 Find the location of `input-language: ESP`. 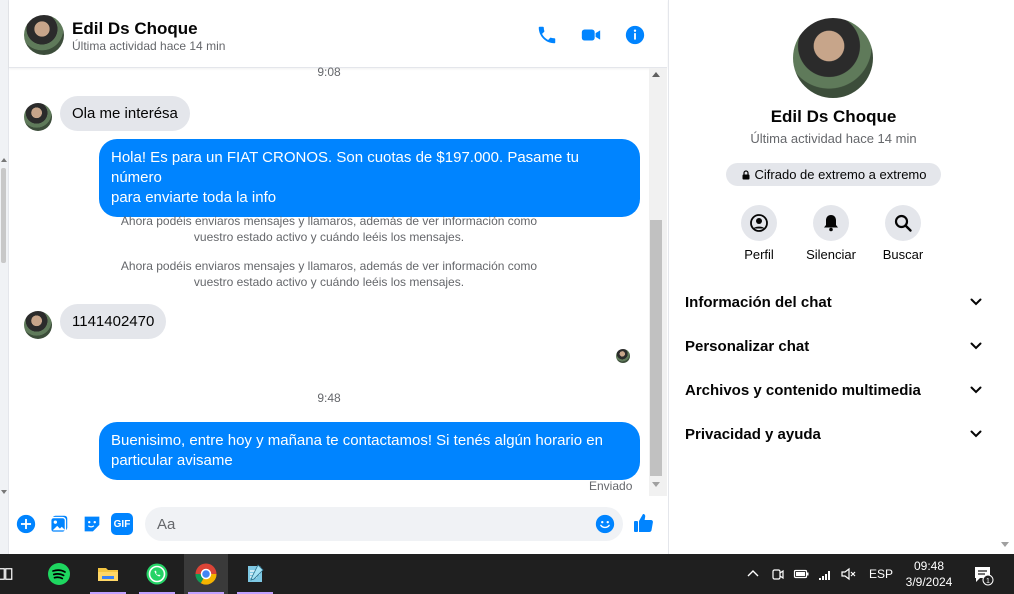

input-language: ESP is located at coordinates (881, 574).